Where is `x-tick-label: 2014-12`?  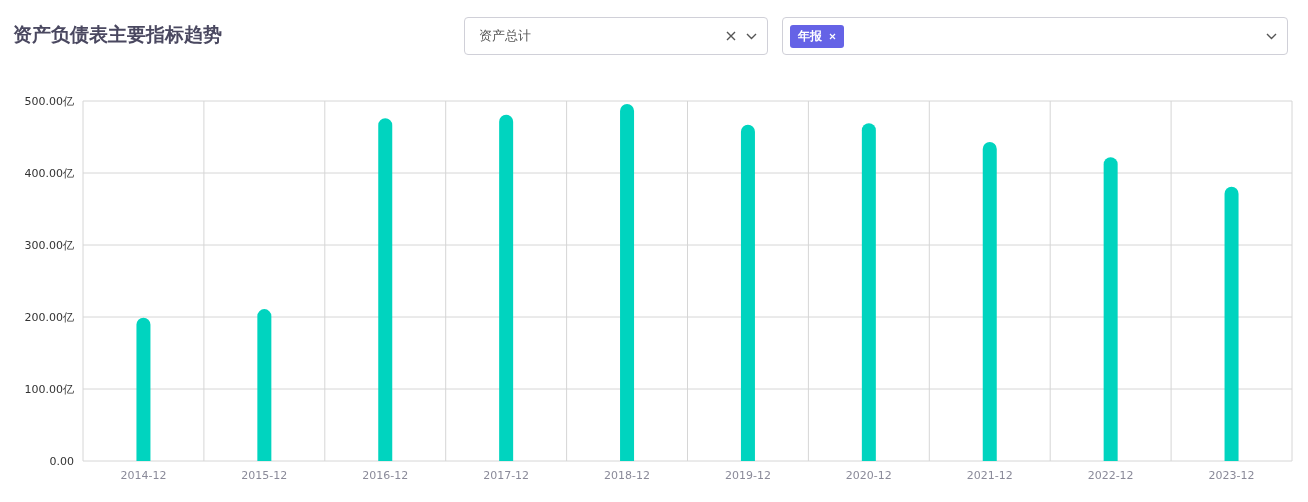
x-tick-label: 2014-12 is located at coordinates (143, 475).